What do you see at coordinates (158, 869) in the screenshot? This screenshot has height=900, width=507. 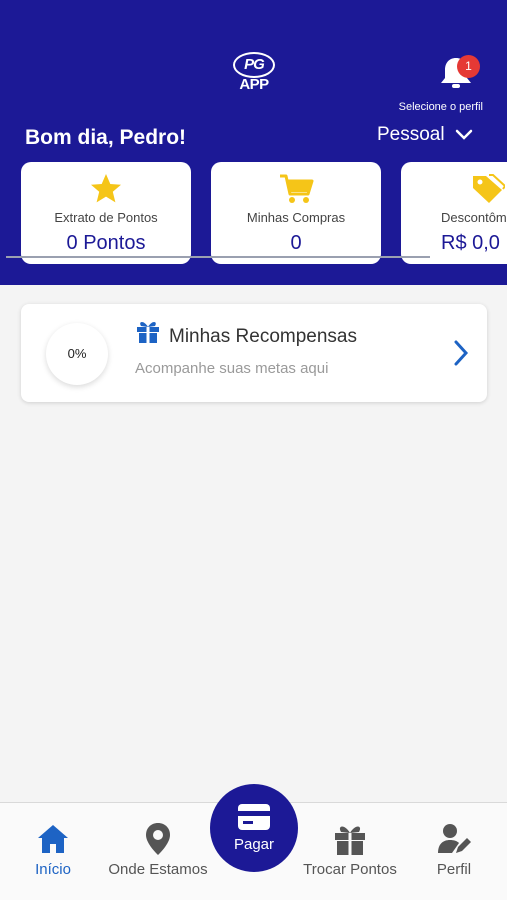 I see `tab-label: Onde Estamos` at bounding box center [158, 869].